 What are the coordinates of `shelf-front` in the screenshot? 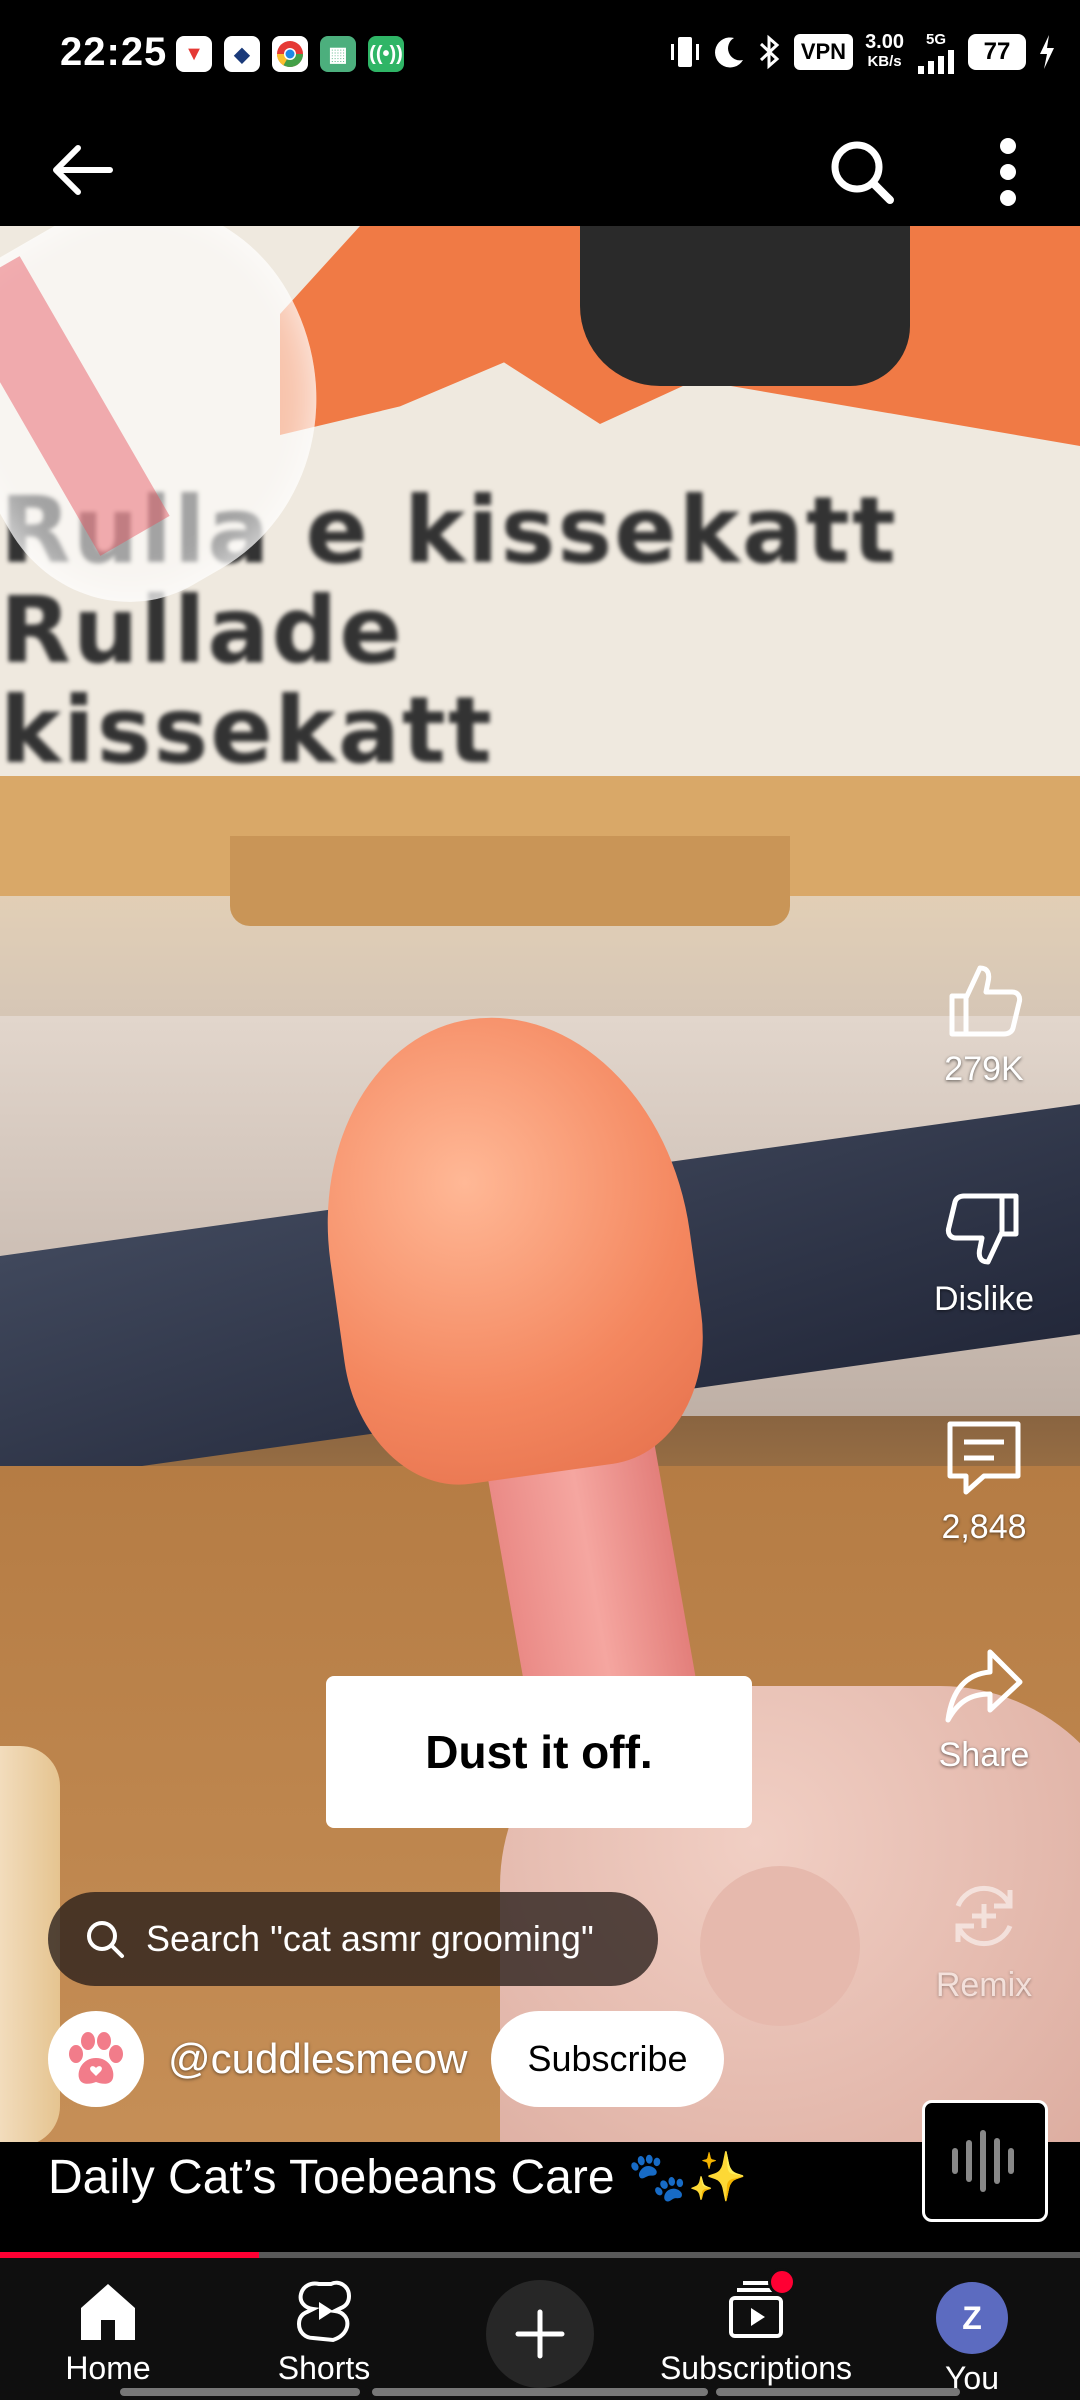 It's located at (510, 881).